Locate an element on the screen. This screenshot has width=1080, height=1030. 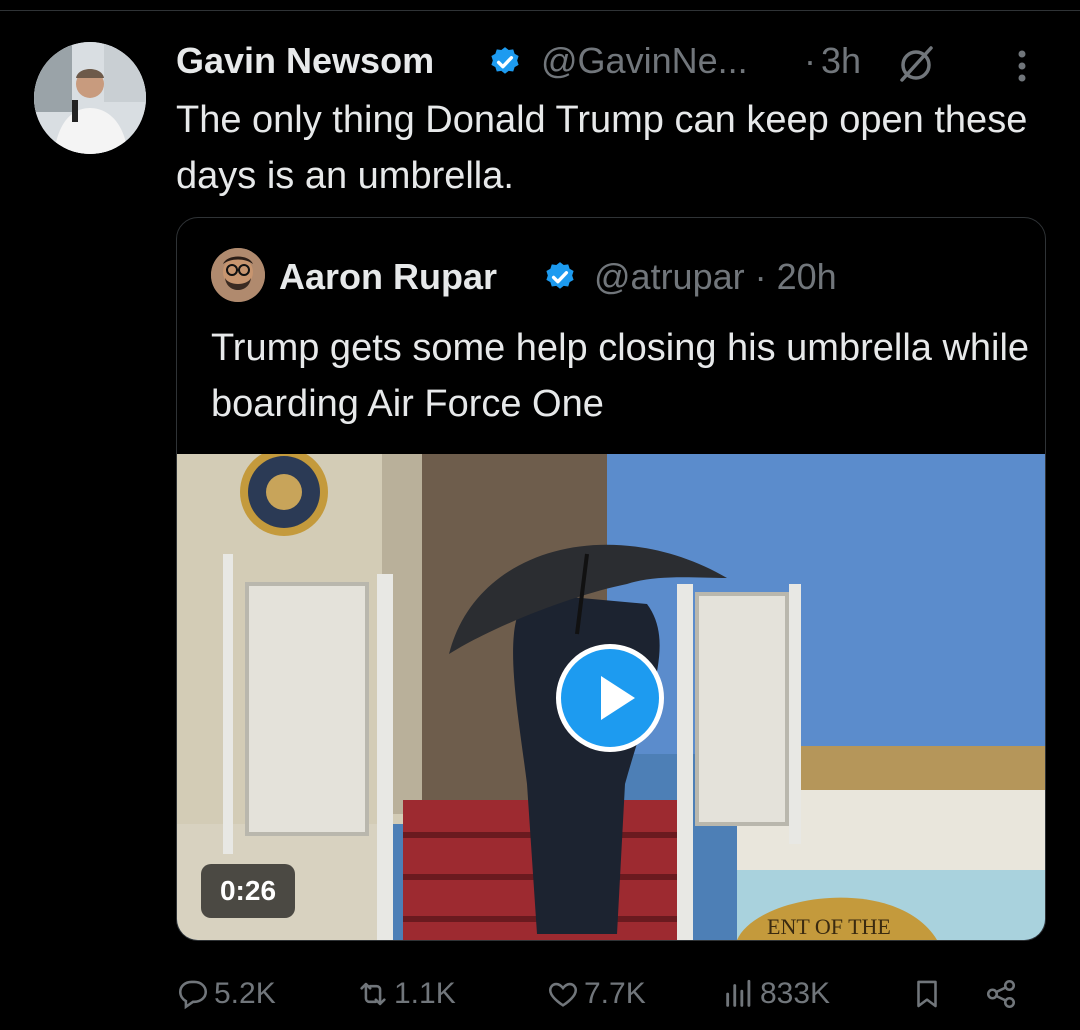
tweet-header: Gavin Newsom @GavinNe... · 3h is located at coordinates (611, 61).